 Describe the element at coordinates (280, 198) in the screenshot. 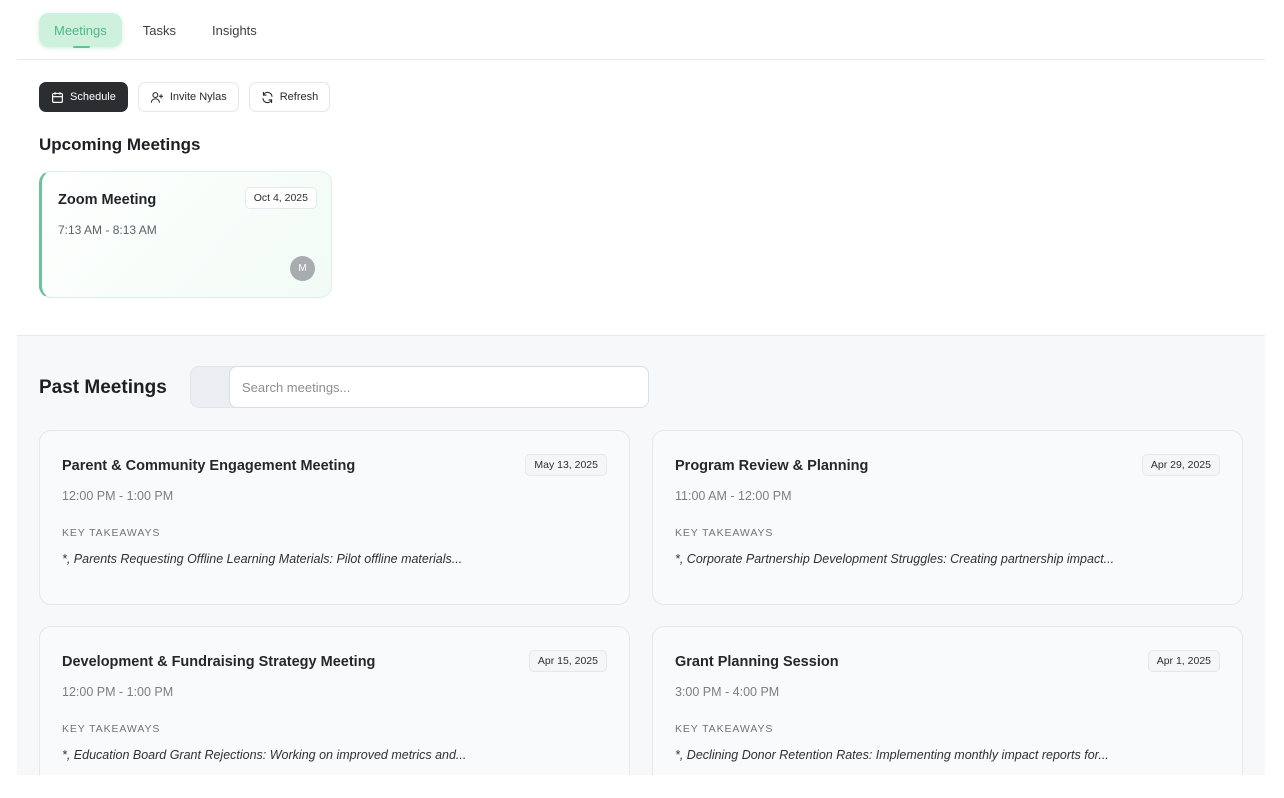

I see `meeting-date-badge: Oct 4, 2025` at that location.